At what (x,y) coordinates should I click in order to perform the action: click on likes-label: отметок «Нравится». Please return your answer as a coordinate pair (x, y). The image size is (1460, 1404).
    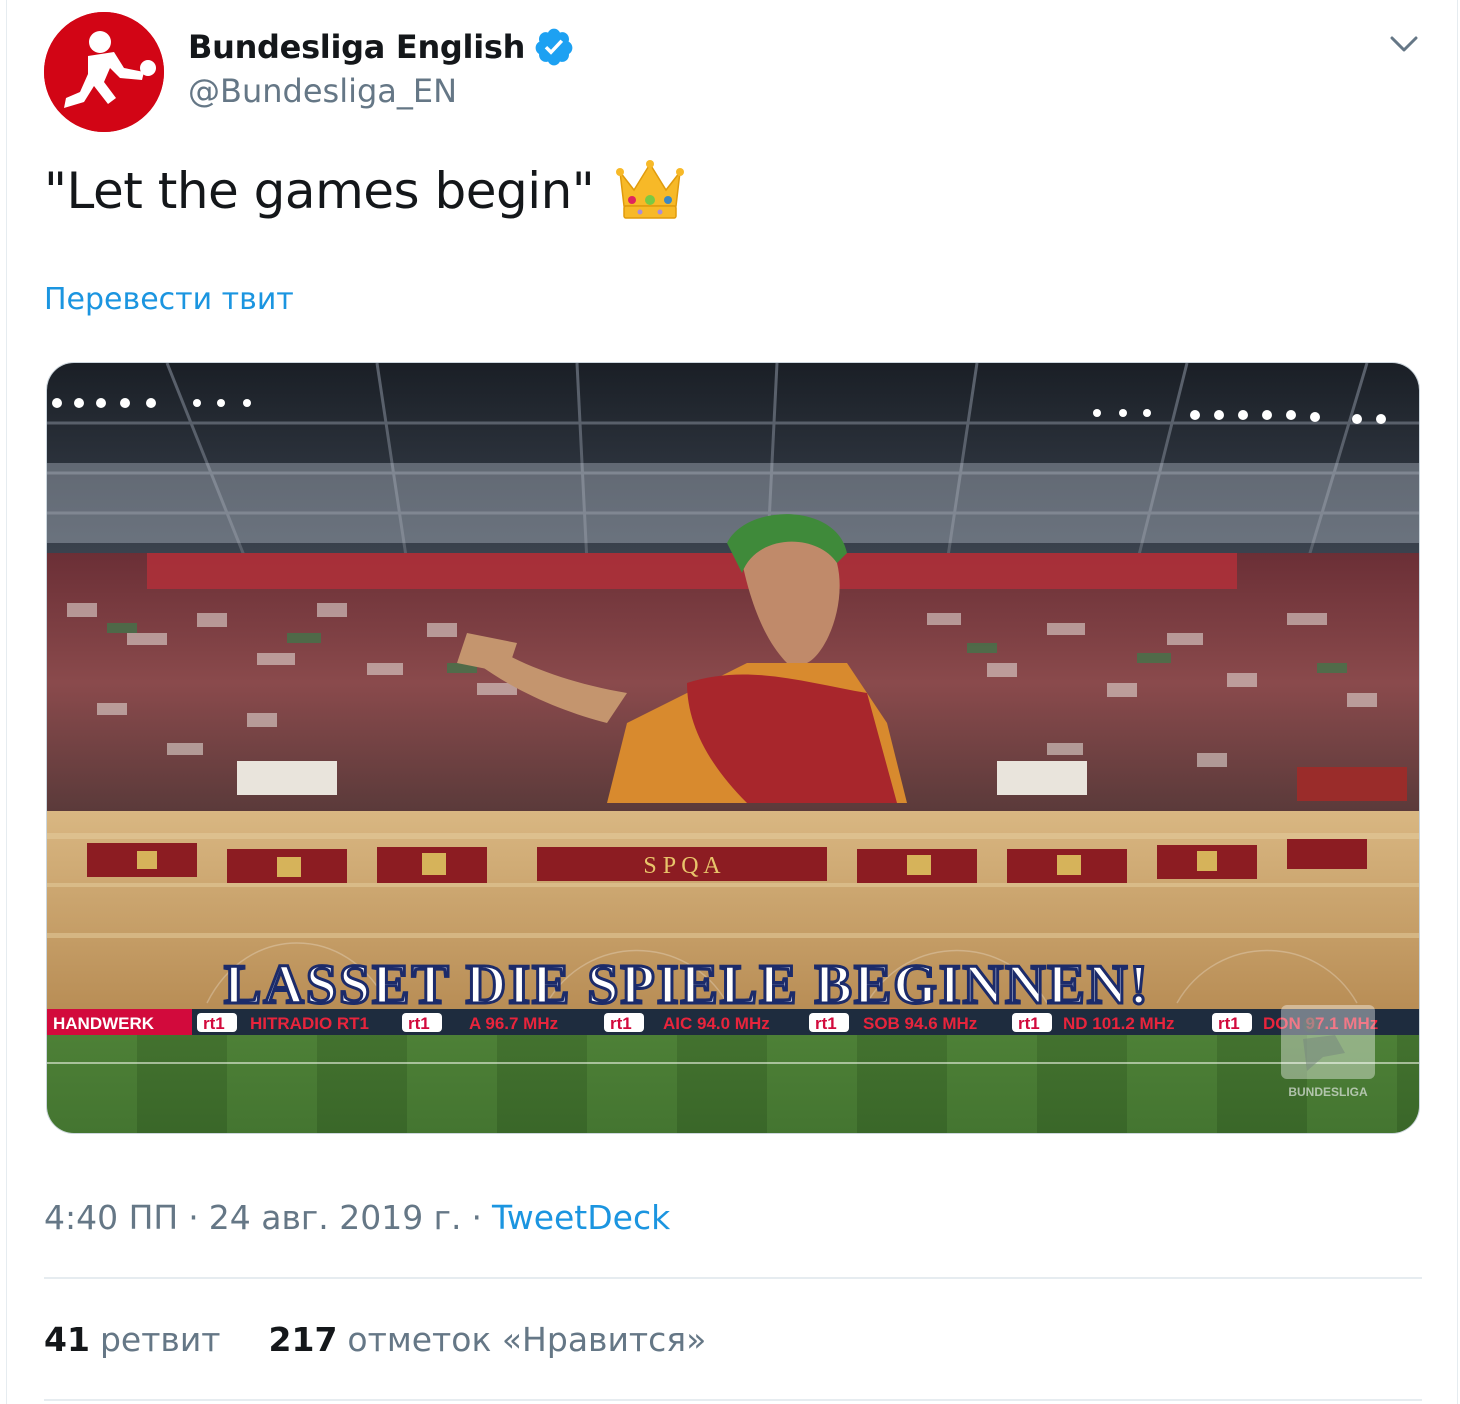
    Looking at the image, I should click on (527, 1339).